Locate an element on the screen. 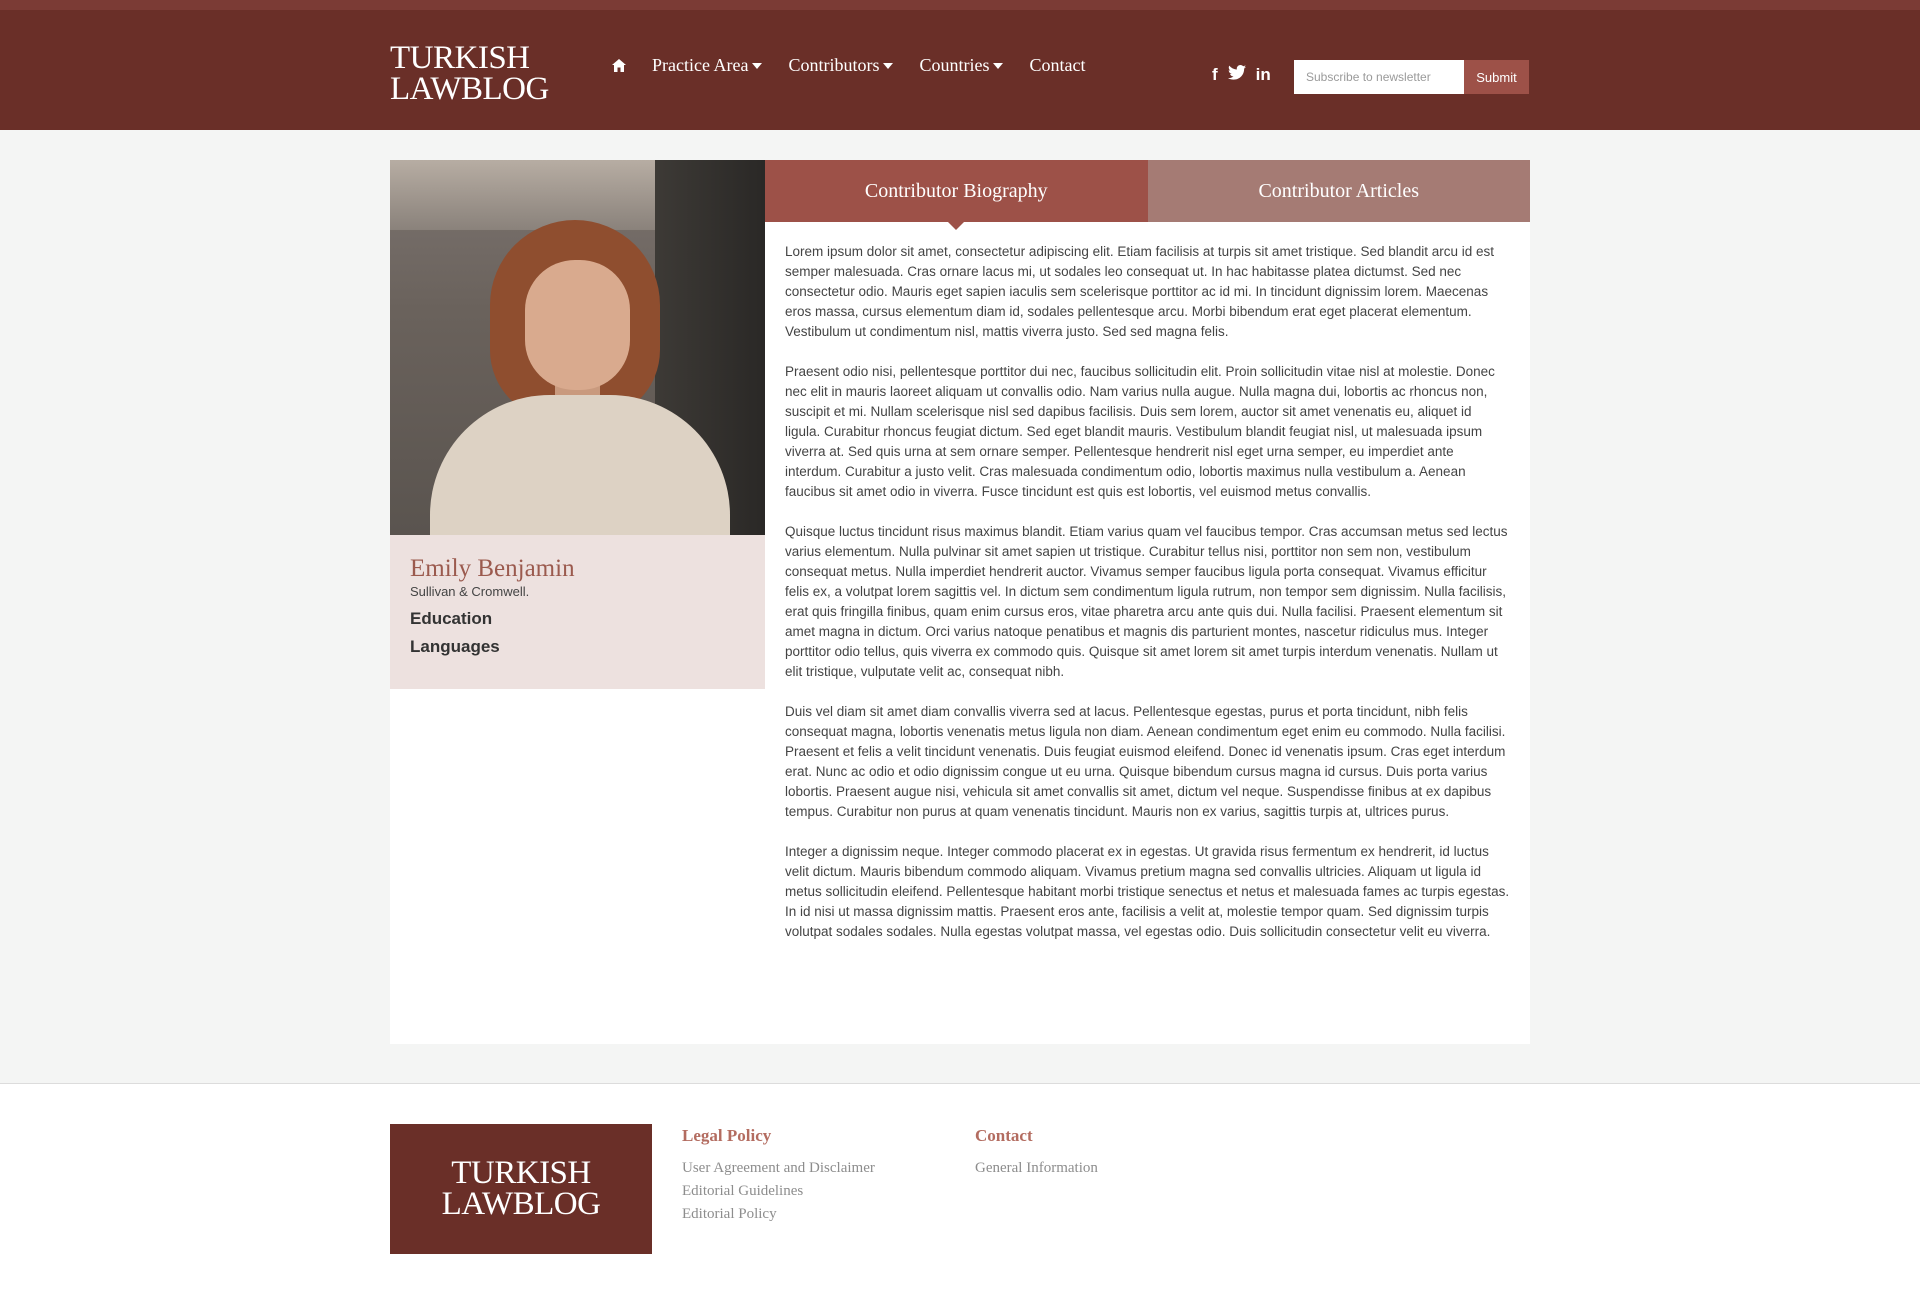 This screenshot has width=1920, height=1293. footer-legal-heading: Legal Policy is located at coordinates (727, 1135).